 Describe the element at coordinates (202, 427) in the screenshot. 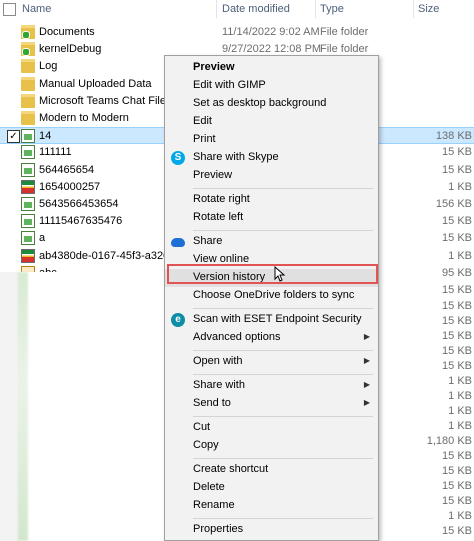

I see `menu-item-label: Cut` at that location.